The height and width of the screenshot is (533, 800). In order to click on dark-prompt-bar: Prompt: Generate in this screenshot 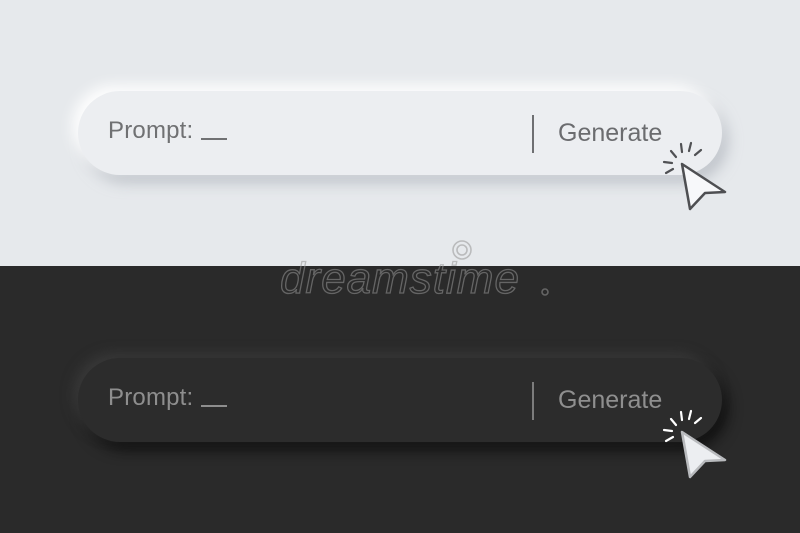, I will do `click(400, 400)`.